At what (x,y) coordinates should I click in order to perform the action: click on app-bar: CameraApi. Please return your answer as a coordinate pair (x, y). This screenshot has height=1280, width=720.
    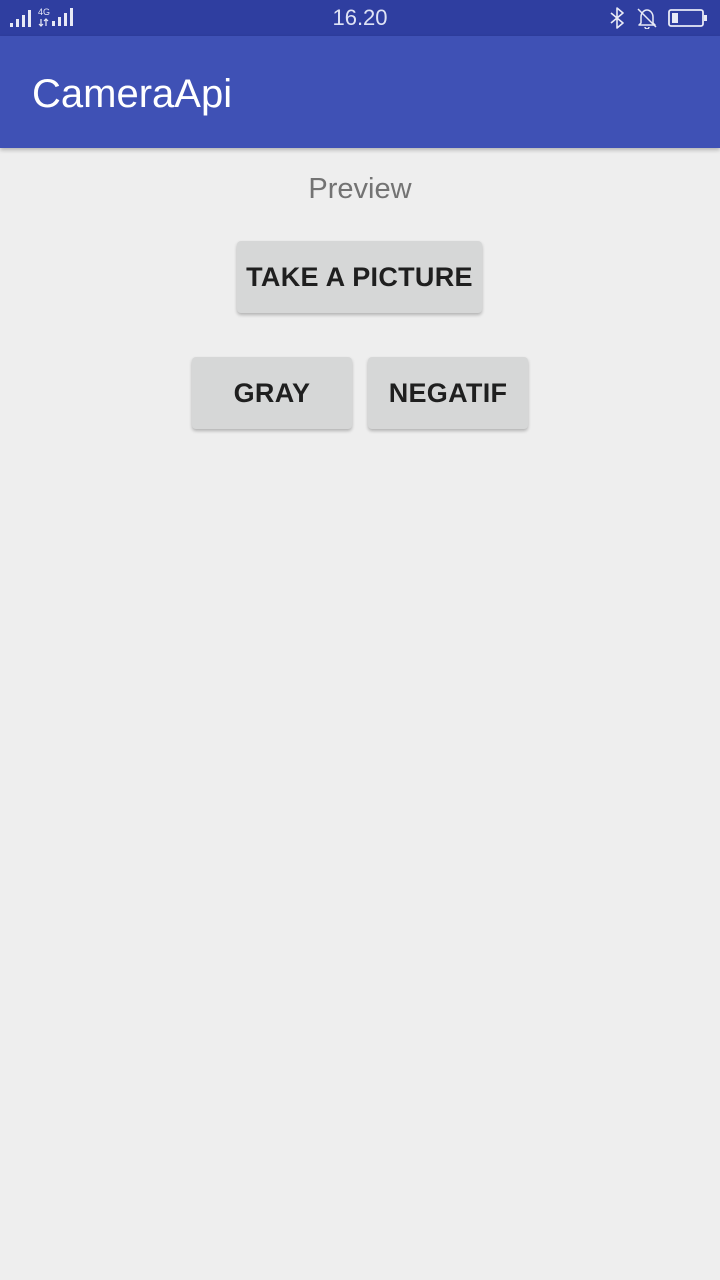
    Looking at the image, I should click on (360, 92).